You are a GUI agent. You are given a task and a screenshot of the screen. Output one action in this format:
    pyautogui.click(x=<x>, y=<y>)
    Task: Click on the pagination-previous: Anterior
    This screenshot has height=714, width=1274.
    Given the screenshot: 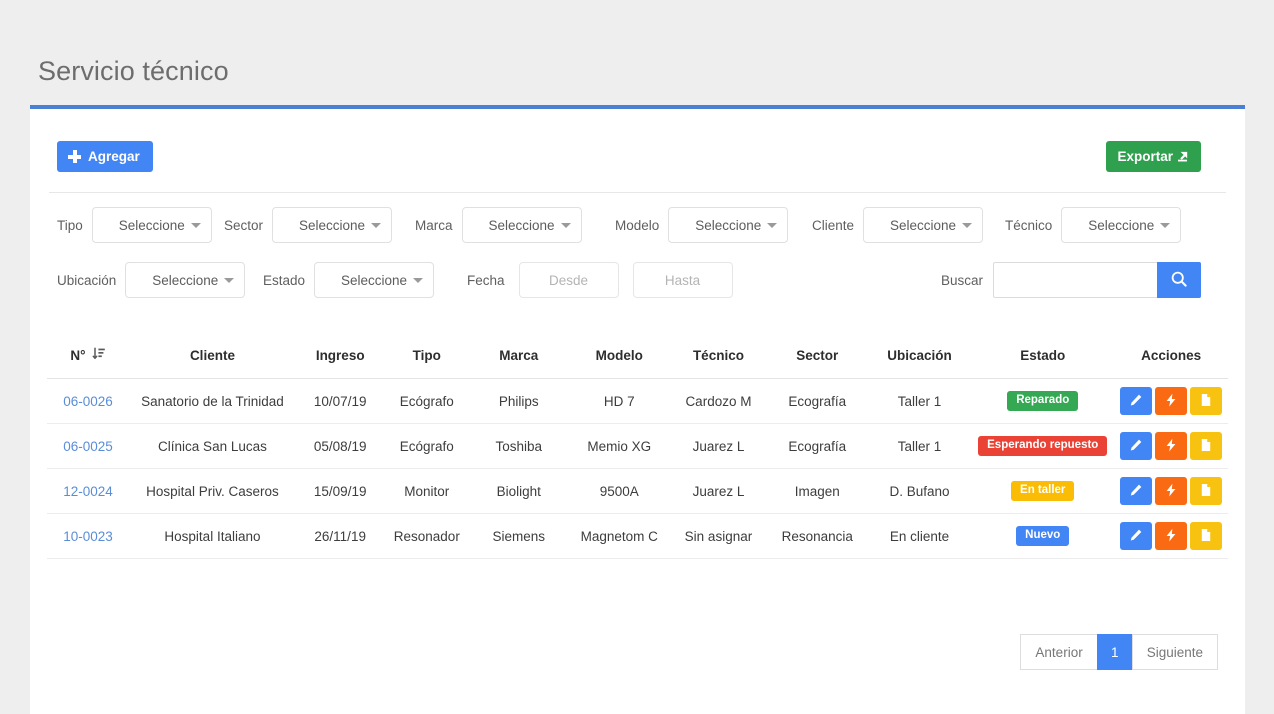 What is the action you would take?
    pyautogui.click(x=1059, y=652)
    